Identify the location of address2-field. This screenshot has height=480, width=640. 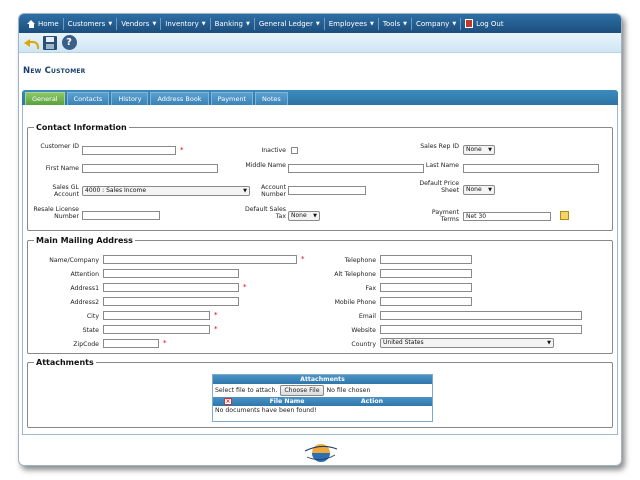
(171, 301).